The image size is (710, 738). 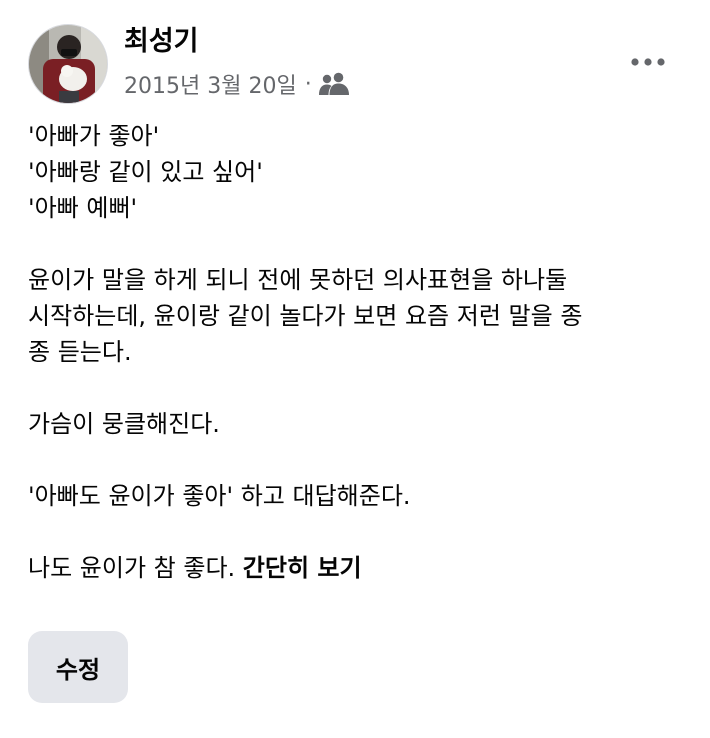 I want to click on post-line: '아빠도 윤이가 좋아' 하고 대답해준다., so click(x=219, y=496).